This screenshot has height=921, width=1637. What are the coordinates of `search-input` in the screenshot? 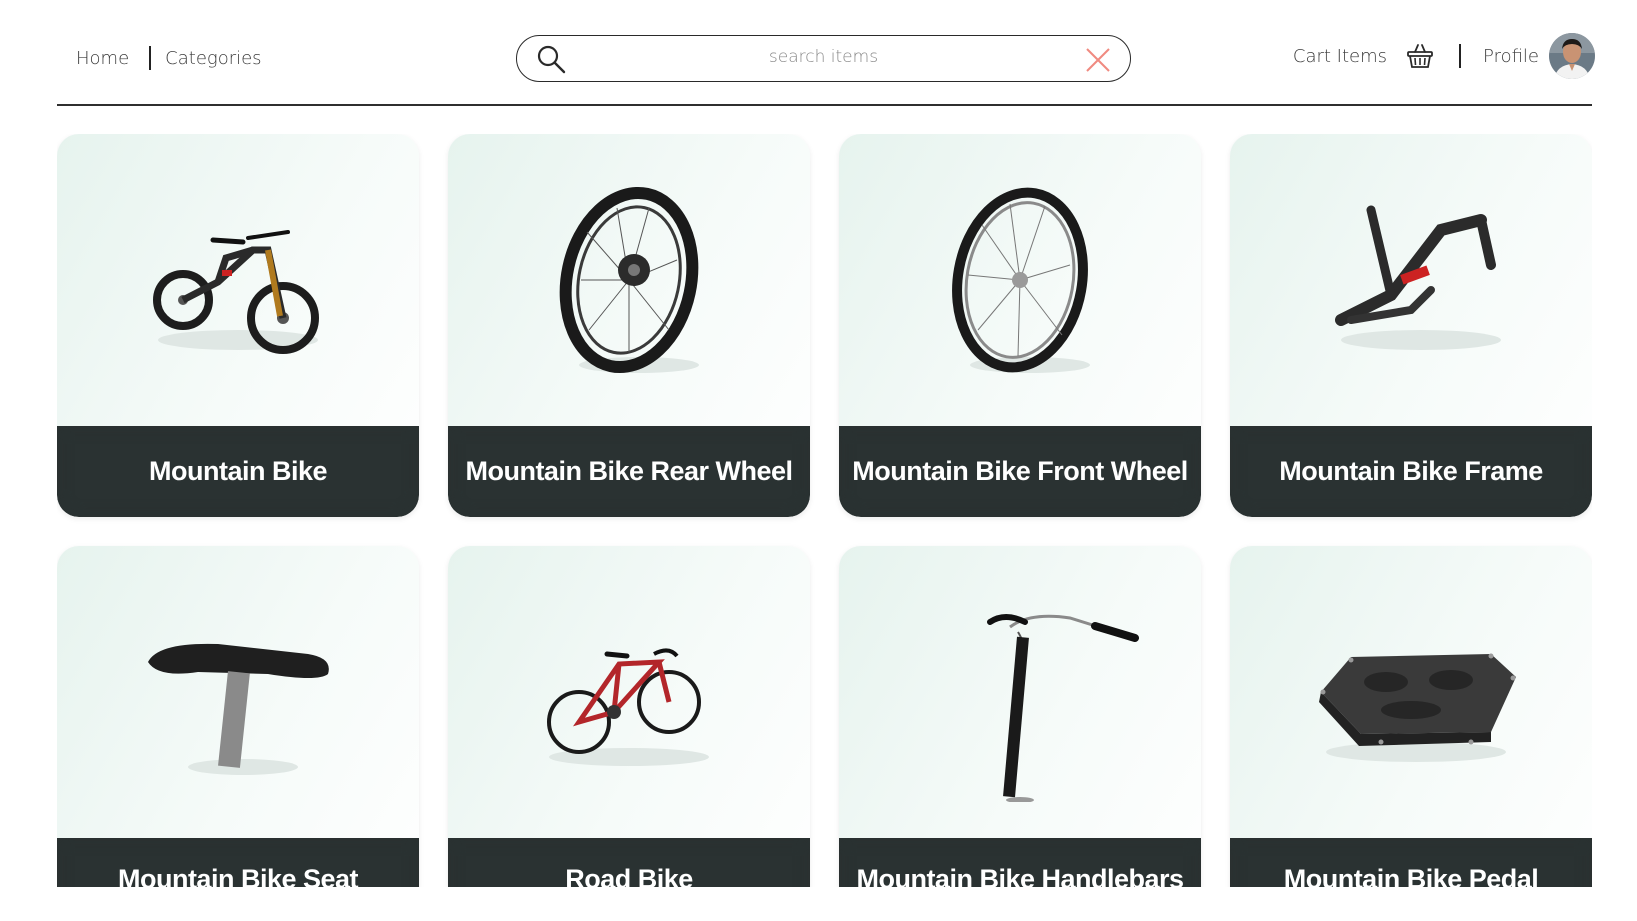 It's located at (823, 58).